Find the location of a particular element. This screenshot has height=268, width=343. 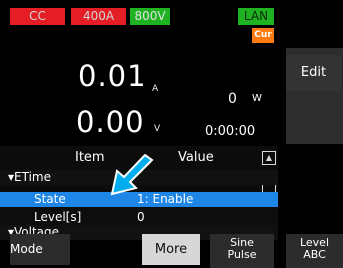

edit-button: Edit is located at coordinates (313, 73).